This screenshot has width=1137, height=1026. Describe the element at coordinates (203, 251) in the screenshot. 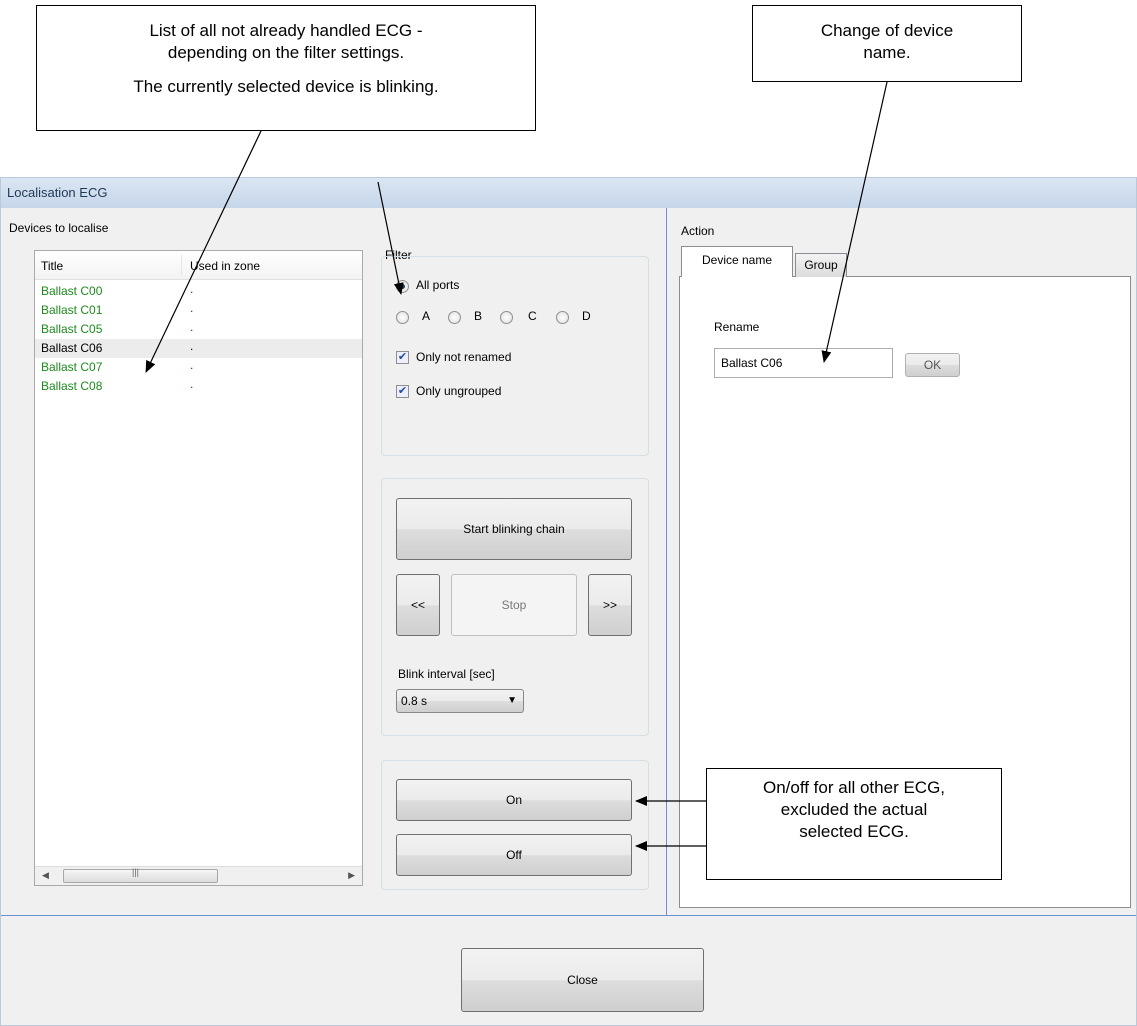

I see `arrow-to-selected-device` at that location.